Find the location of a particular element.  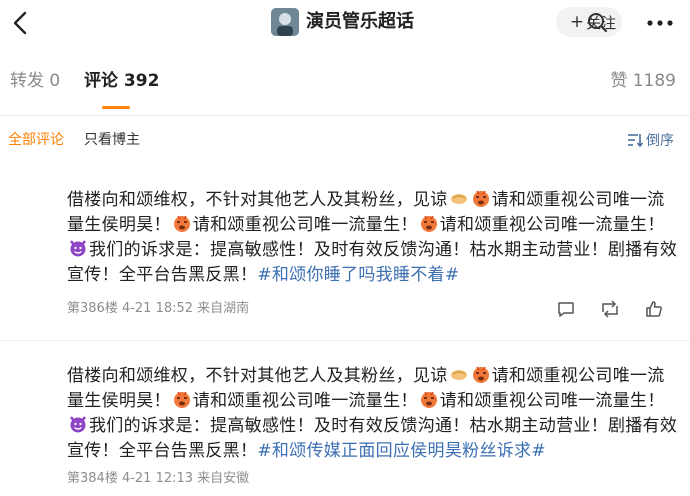

section-spacer is located at coordinates (345, 172).